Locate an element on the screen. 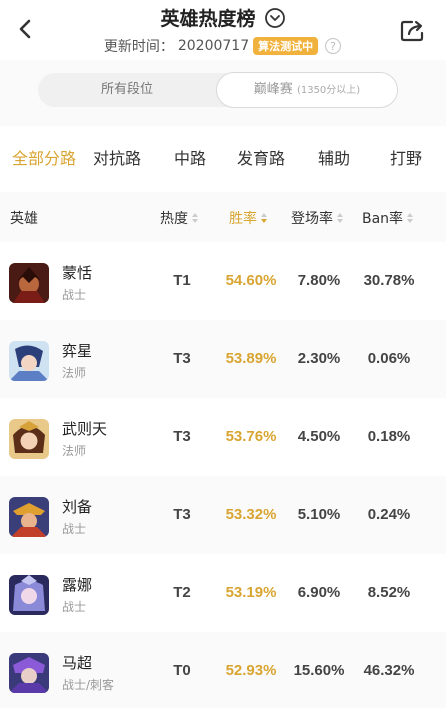  table-row: 蒙恬 战士 T1 54.60% 7.80% 30.78% is located at coordinates (223, 281).